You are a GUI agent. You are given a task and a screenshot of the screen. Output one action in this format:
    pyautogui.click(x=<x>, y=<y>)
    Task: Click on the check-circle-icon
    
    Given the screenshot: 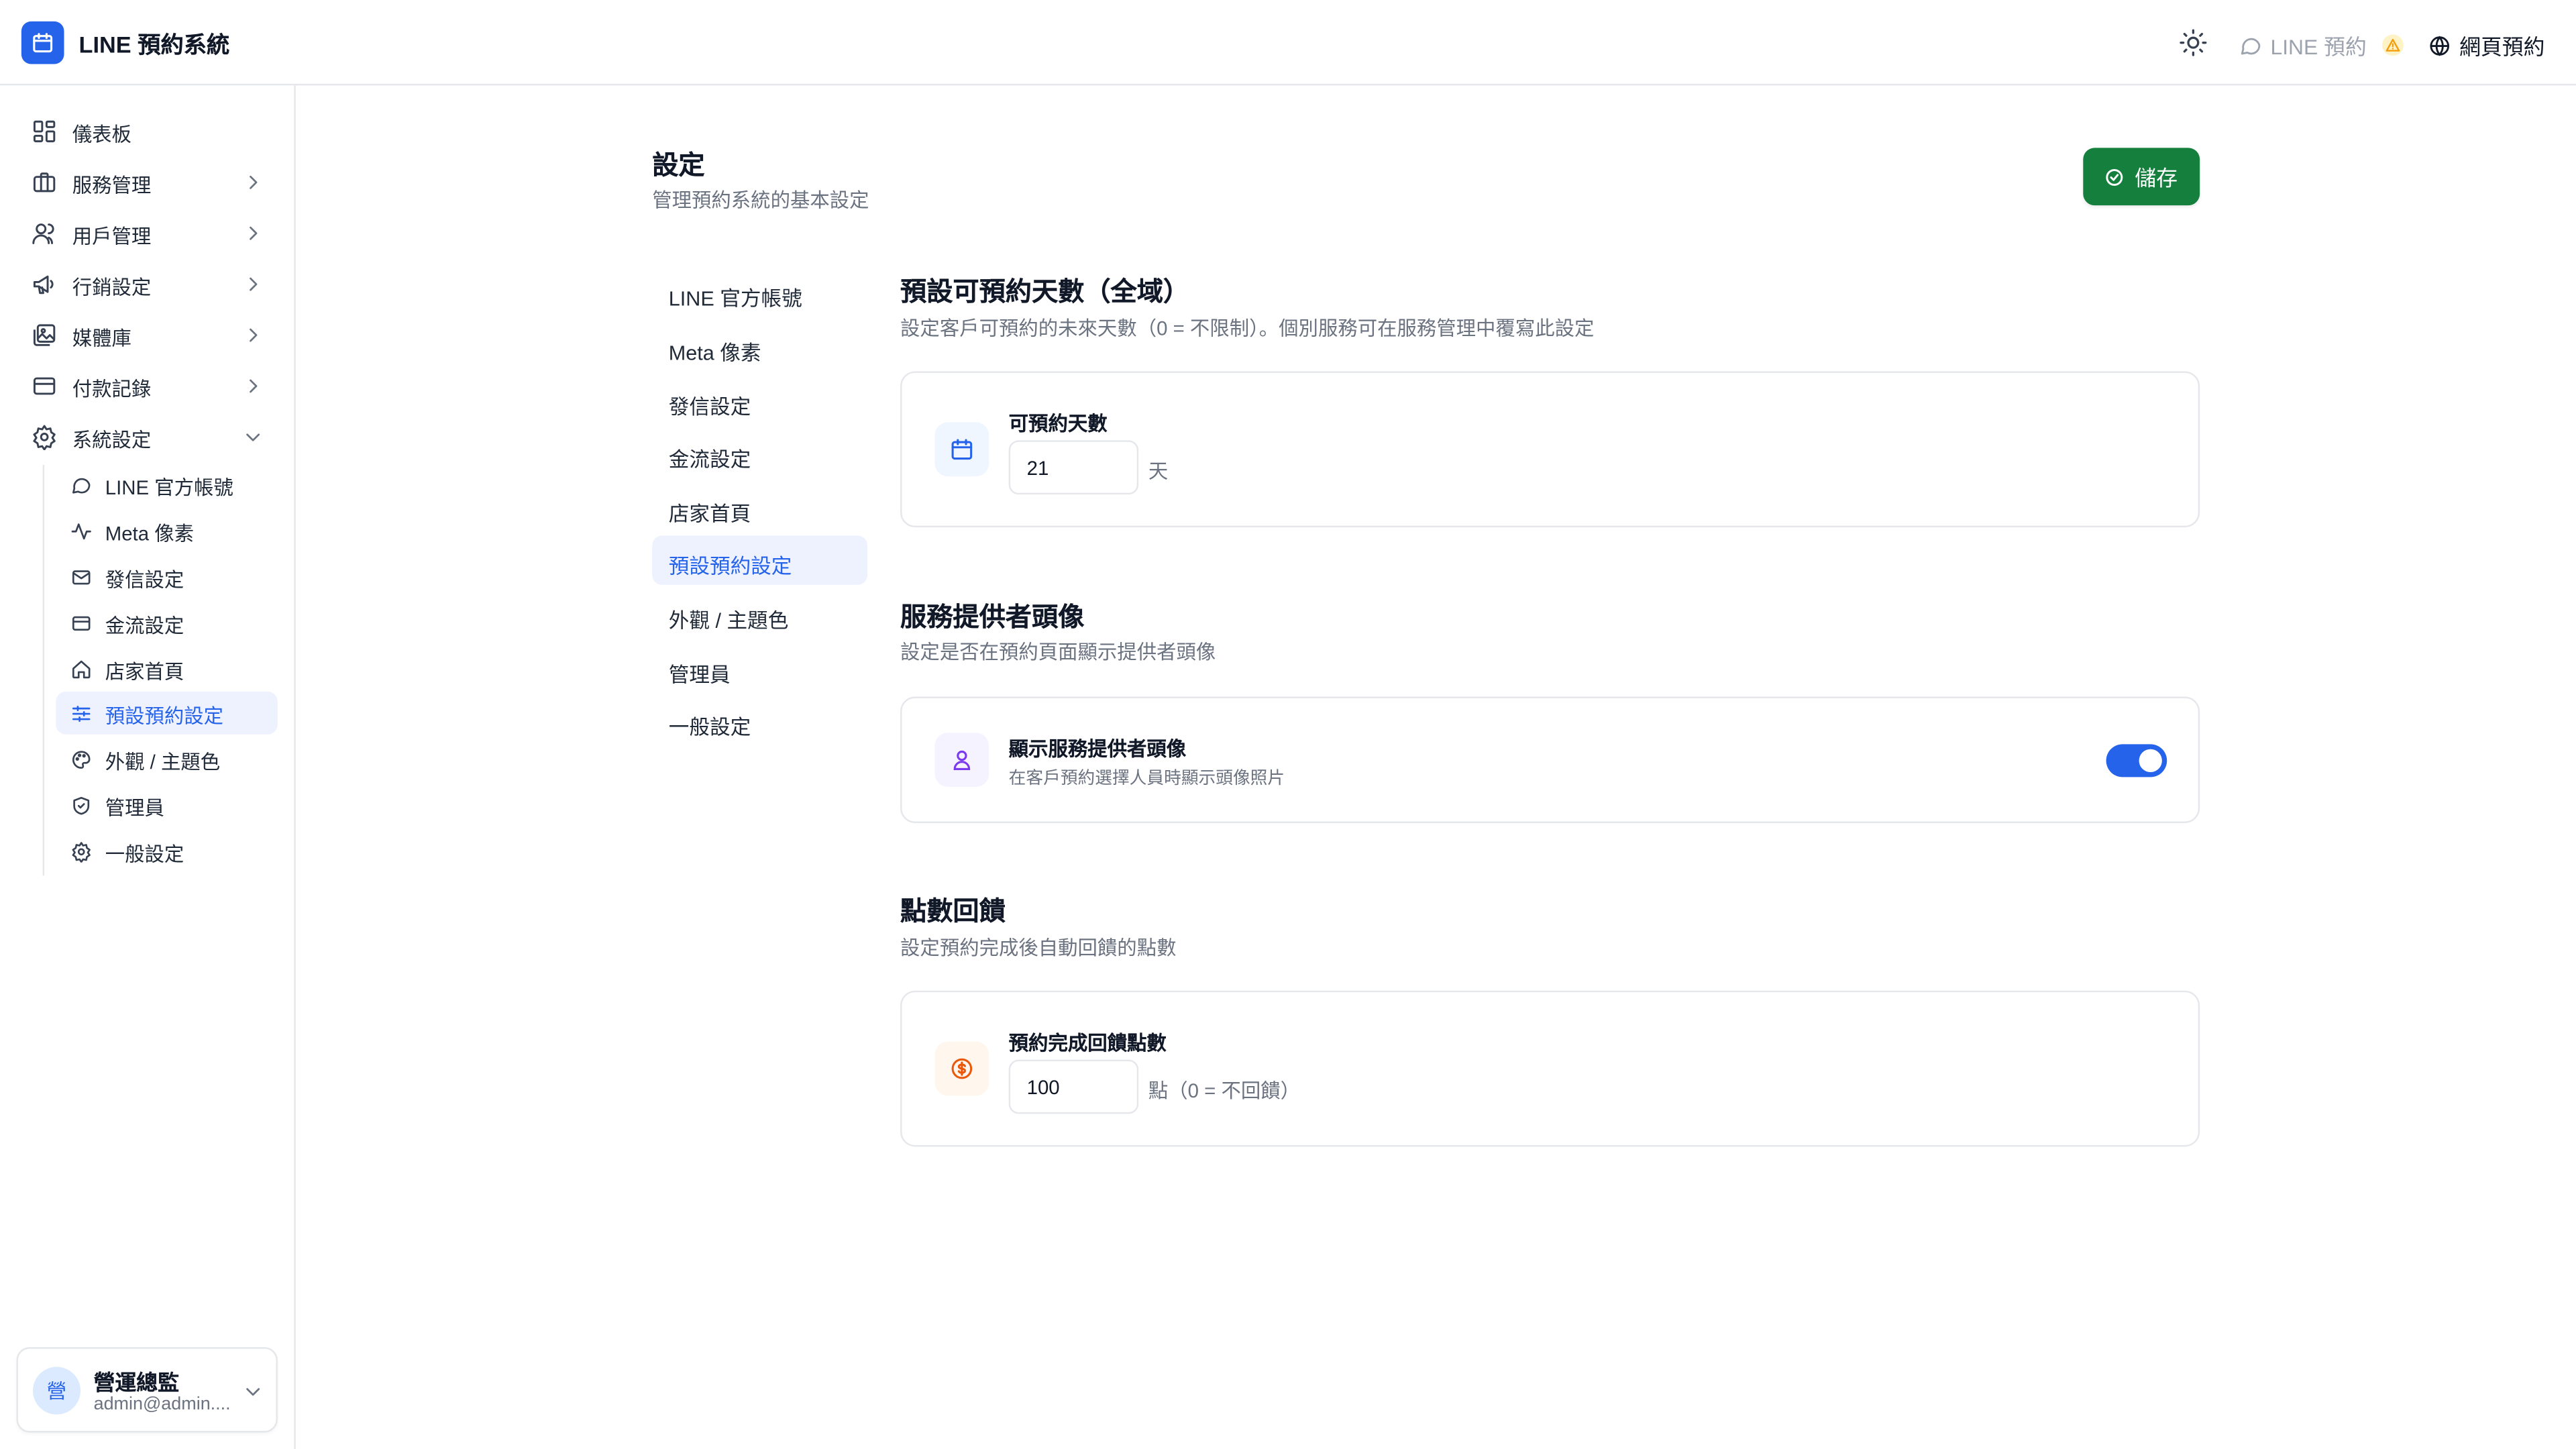 What is the action you would take?
    pyautogui.click(x=2115, y=176)
    